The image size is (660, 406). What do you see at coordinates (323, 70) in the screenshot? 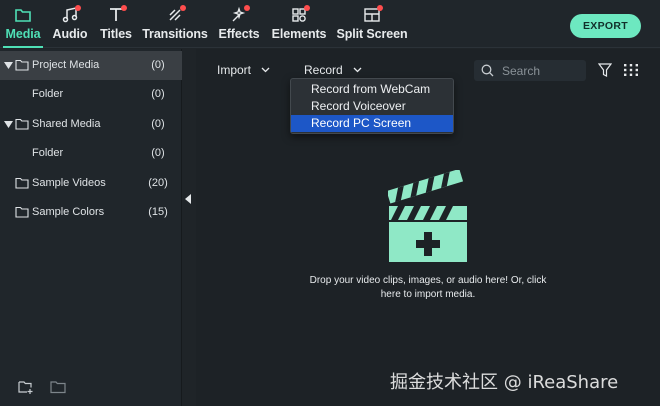
I see `record-label: Record` at bounding box center [323, 70].